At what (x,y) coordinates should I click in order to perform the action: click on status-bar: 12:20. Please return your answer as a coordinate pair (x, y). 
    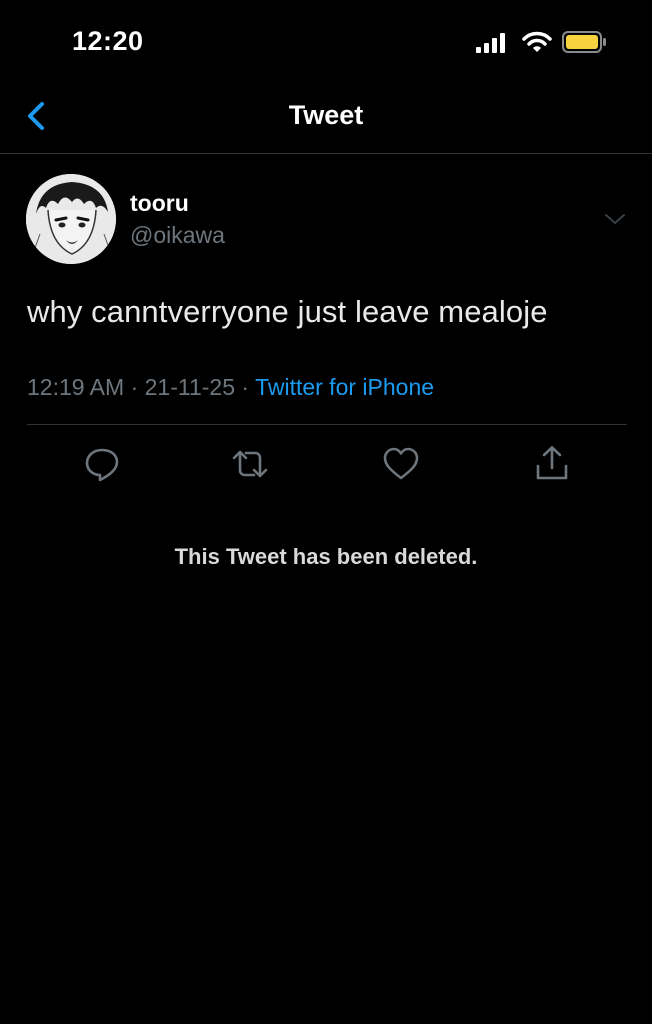
    Looking at the image, I should click on (326, 45).